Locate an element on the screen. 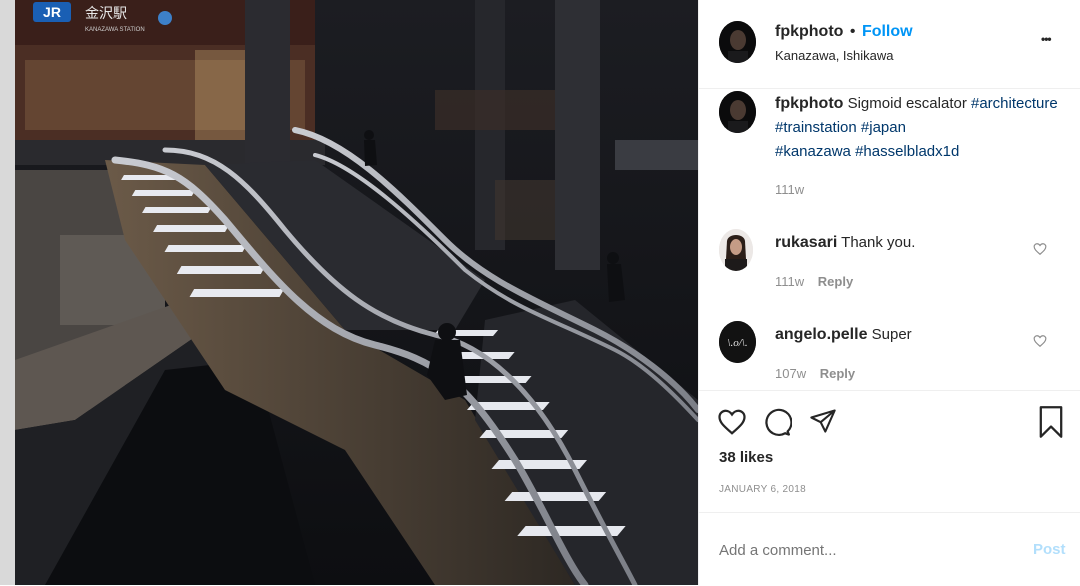 The image size is (1080, 586). comment-row-angelo: angelo.pelle Super is located at coordinates (843, 335).